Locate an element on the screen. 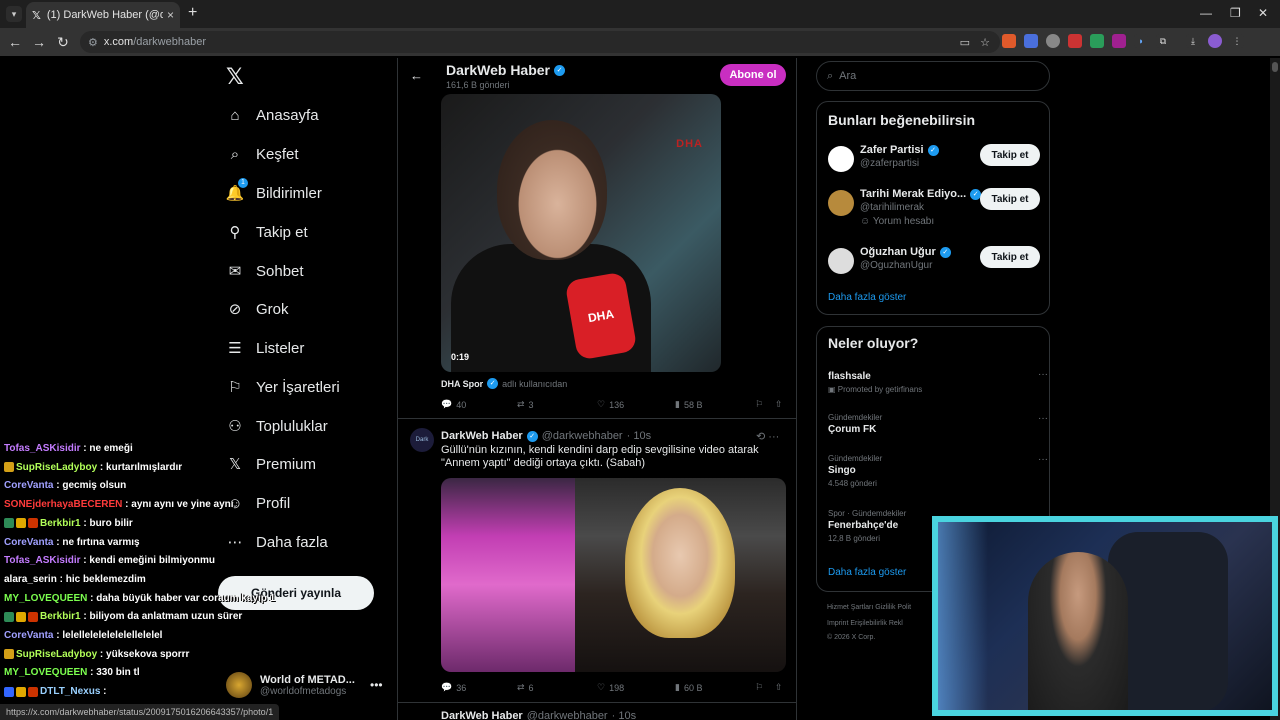 The width and height of the screenshot is (1280, 720). chat-text: kendi emeğini bilmiyonmu is located at coordinates (152, 561).